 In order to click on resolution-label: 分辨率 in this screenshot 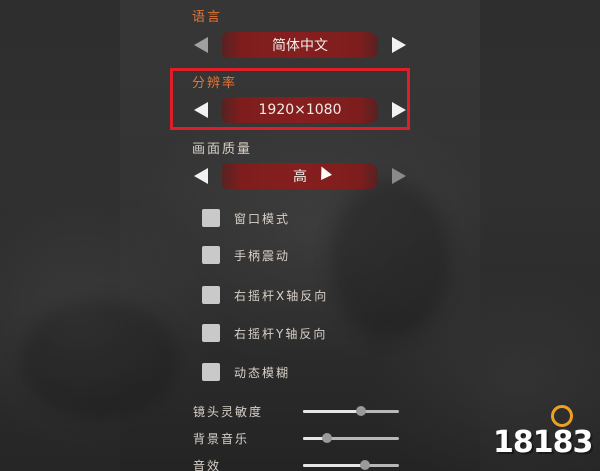, I will do `click(215, 83)`.